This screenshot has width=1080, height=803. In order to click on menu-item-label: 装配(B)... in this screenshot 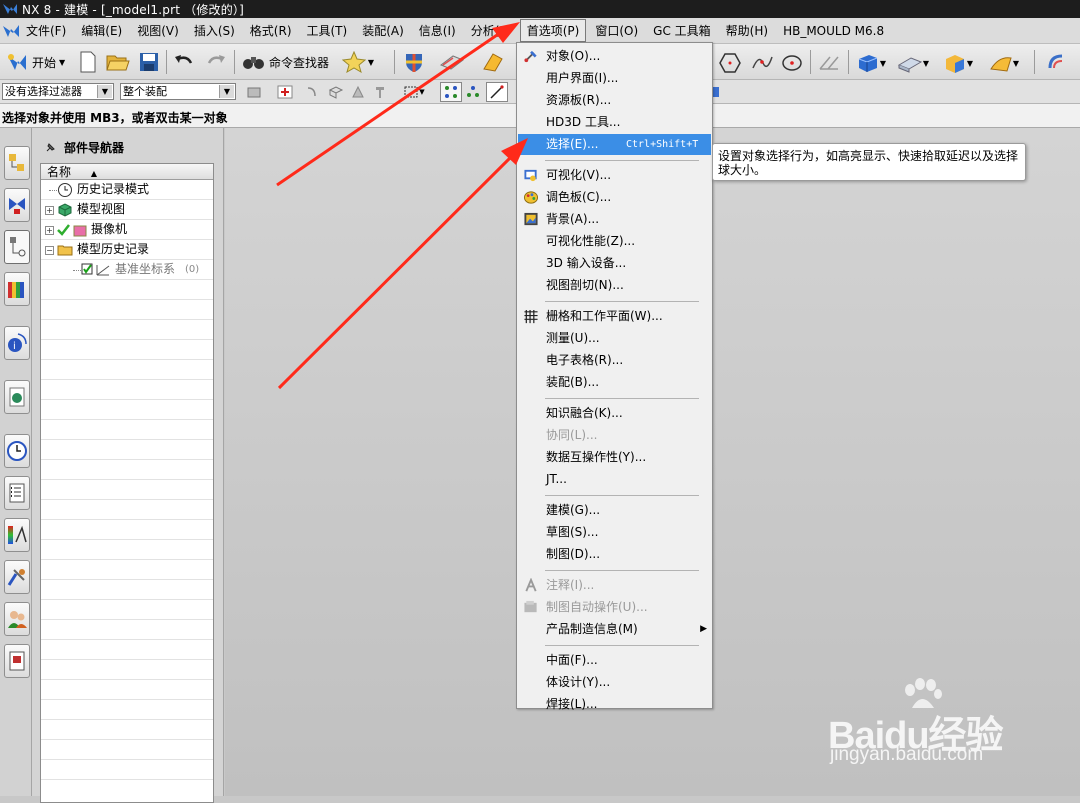, I will do `click(573, 382)`.